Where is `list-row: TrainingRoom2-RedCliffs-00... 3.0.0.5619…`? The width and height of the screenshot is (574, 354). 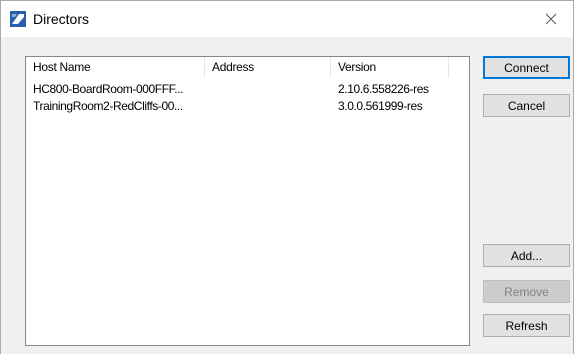 list-row: TrainingRoom2-RedCliffs-00... 3.0.0.5619… is located at coordinates (247, 106).